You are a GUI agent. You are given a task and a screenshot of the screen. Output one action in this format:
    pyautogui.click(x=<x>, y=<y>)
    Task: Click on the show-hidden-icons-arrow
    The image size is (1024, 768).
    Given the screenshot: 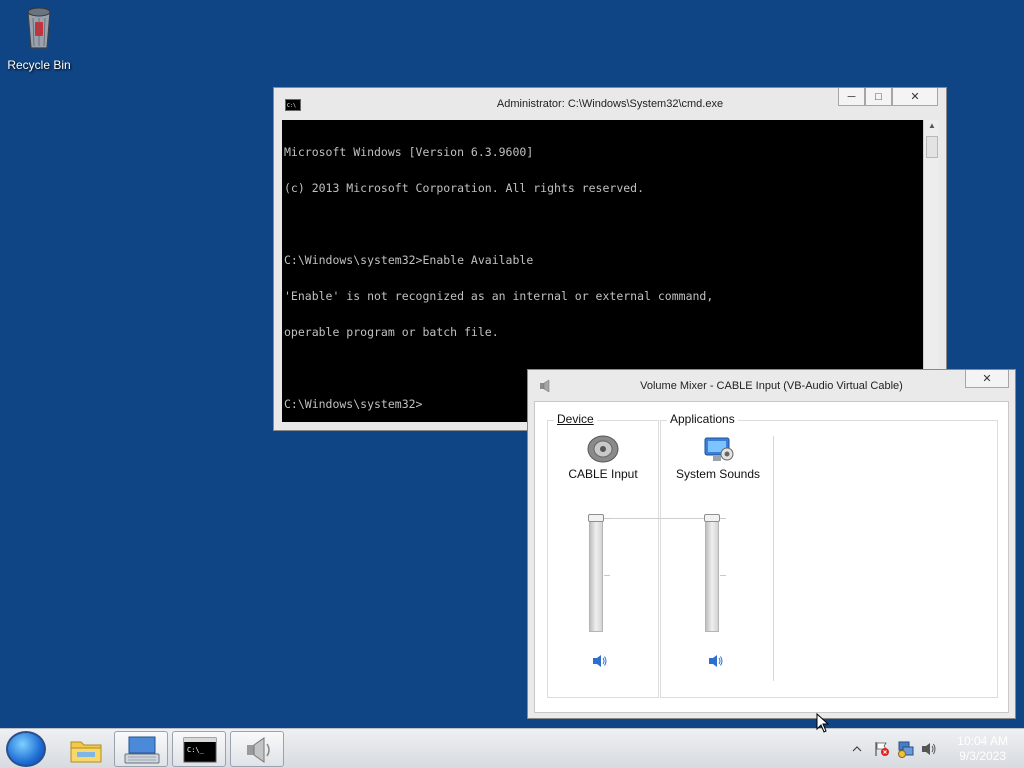 What is the action you would take?
    pyautogui.click(x=857, y=749)
    